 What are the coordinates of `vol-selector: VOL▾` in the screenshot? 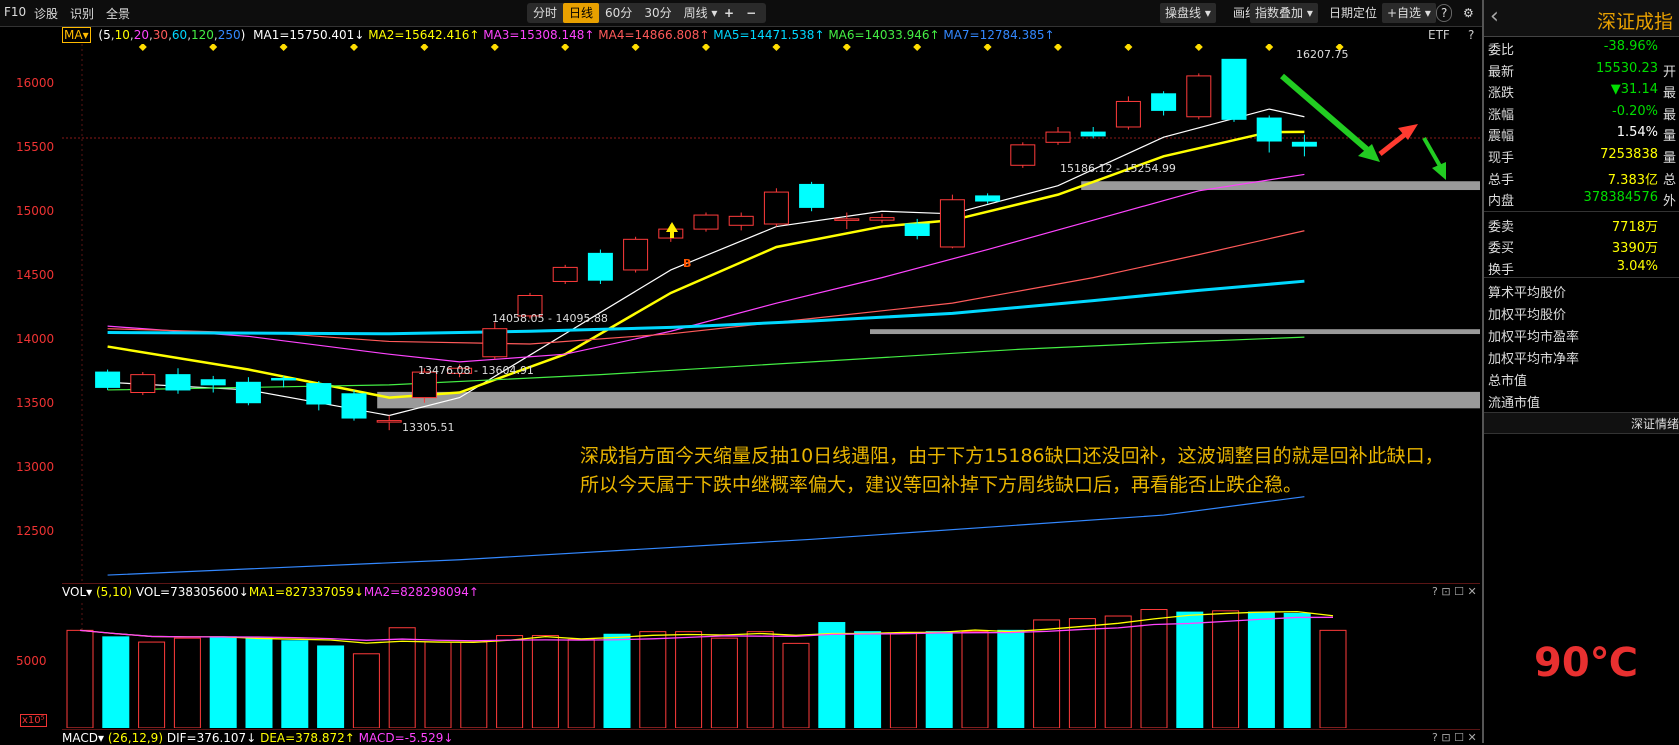 It's located at (77, 592).